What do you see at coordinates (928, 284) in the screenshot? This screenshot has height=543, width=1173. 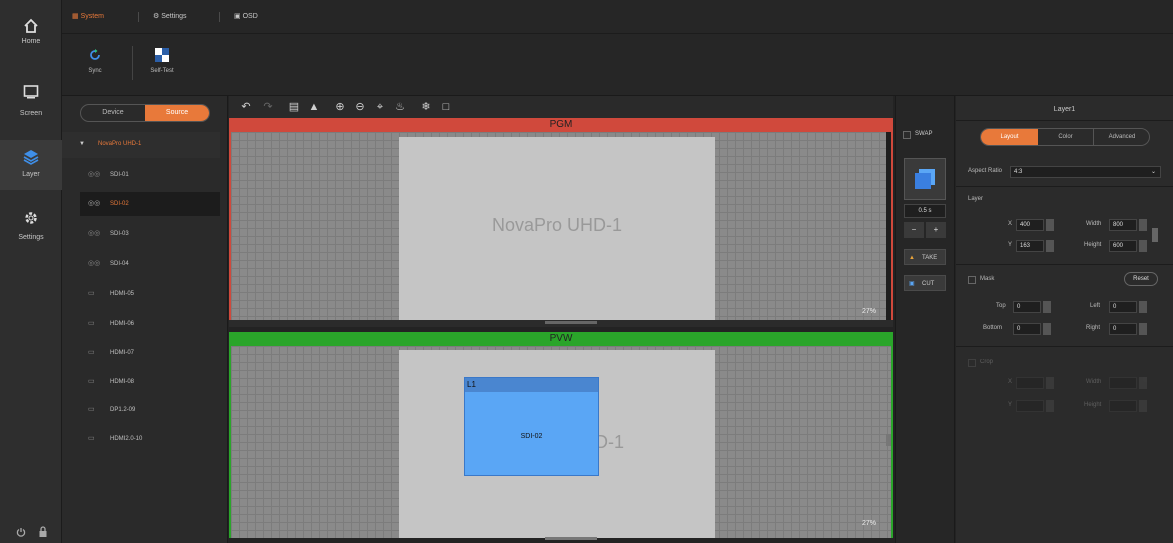 I see `cut-label: CUT` at bounding box center [928, 284].